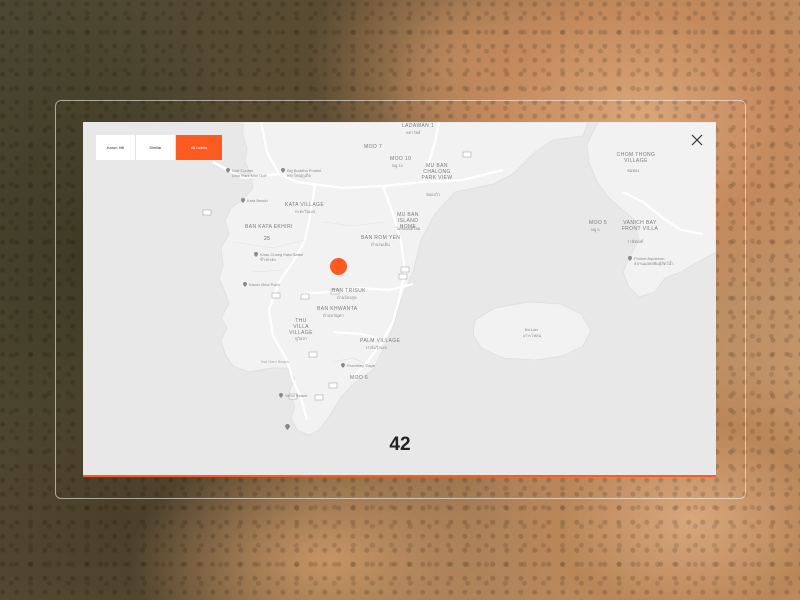  Describe the element at coordinates (349, 291) in the screenshot. I see `map-label-trisuk: BAN TRISUK` at that location.